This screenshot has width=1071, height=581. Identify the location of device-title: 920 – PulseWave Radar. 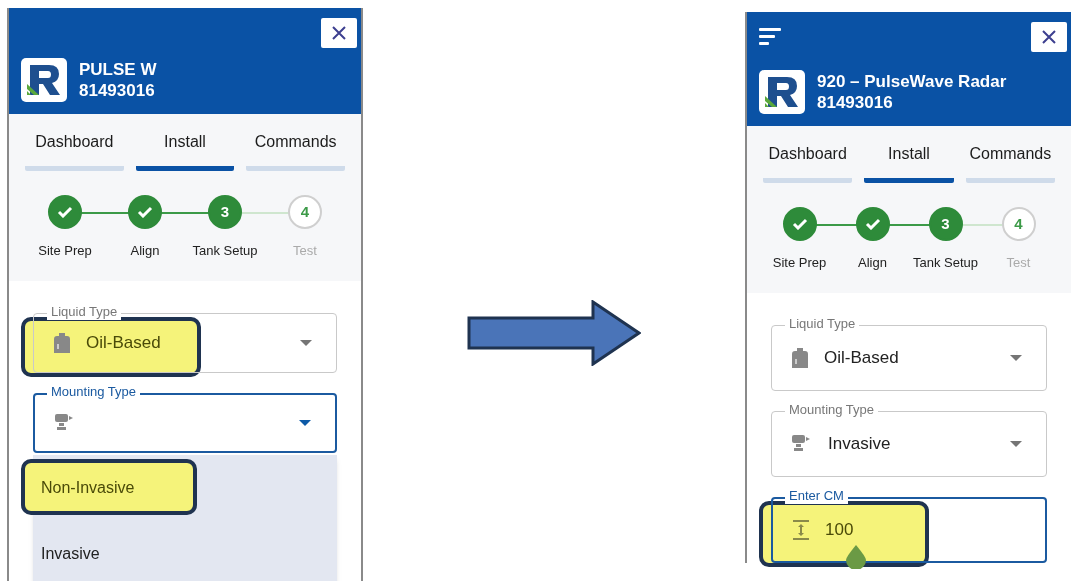
(912, 81).